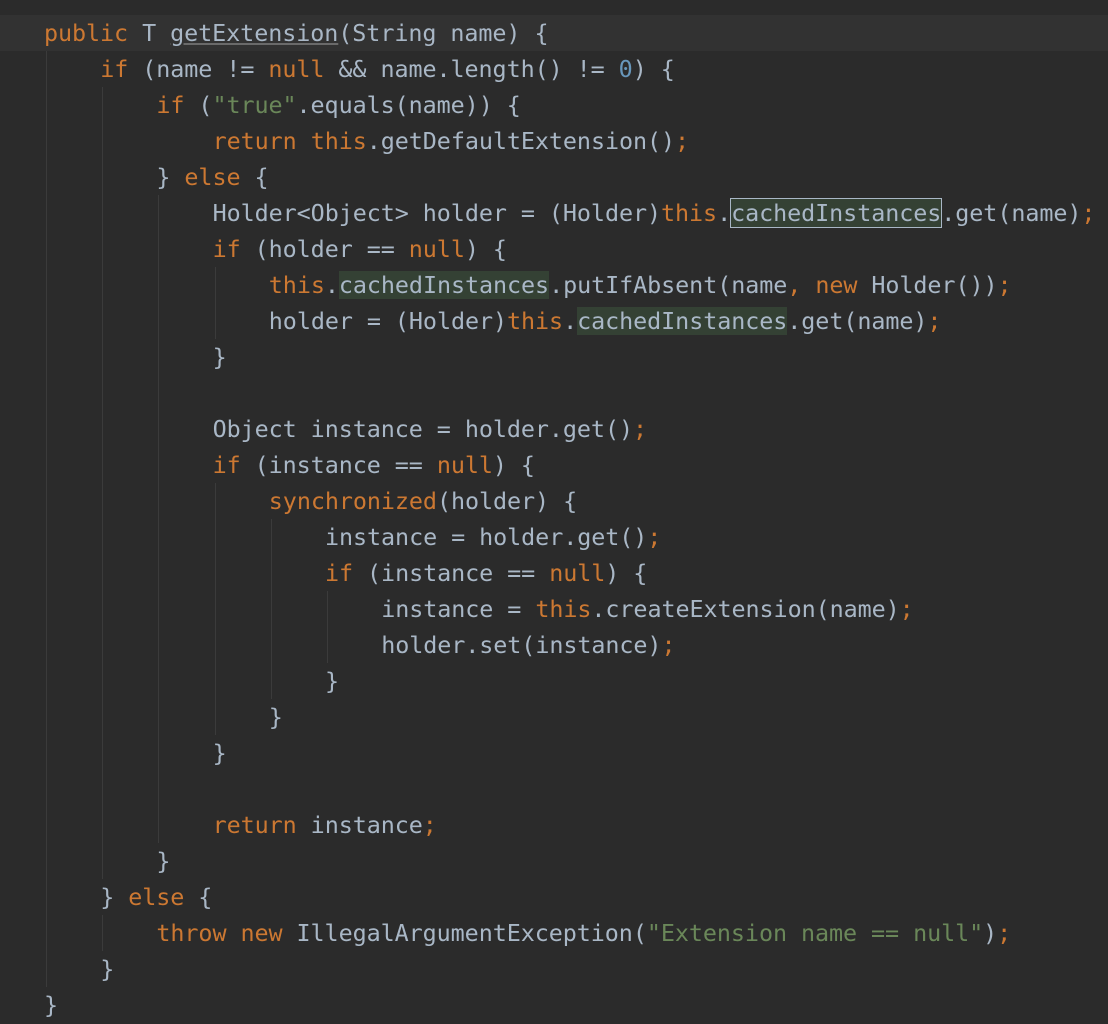  Describe the element at coordinates (408, 105) in the screenshot. I see `code-token-plain: .equals(name)) {` at that location.